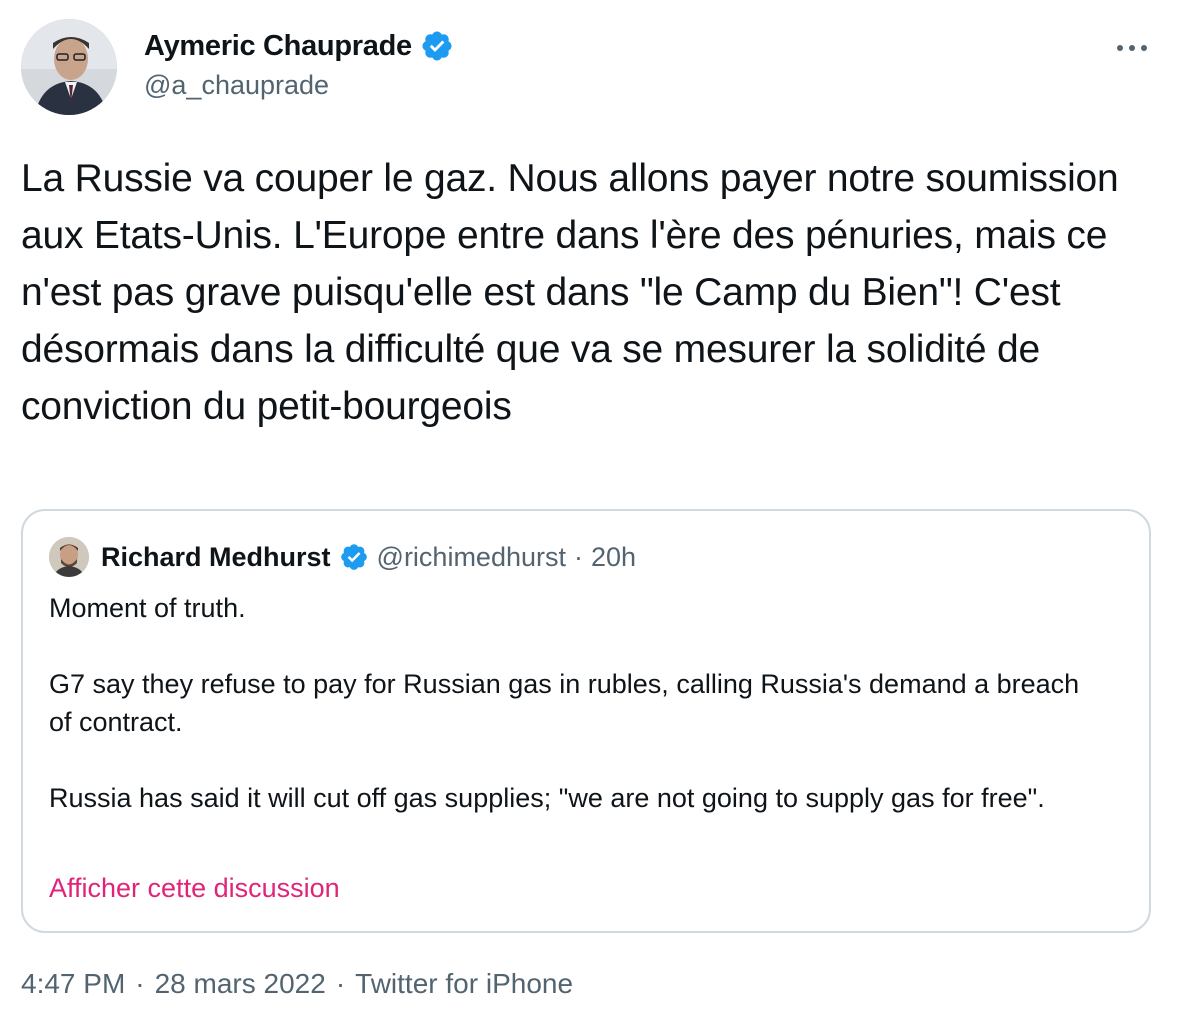 The image size is (1182, 1016). I want to click on quoted-author-photo, so click(69, 557).